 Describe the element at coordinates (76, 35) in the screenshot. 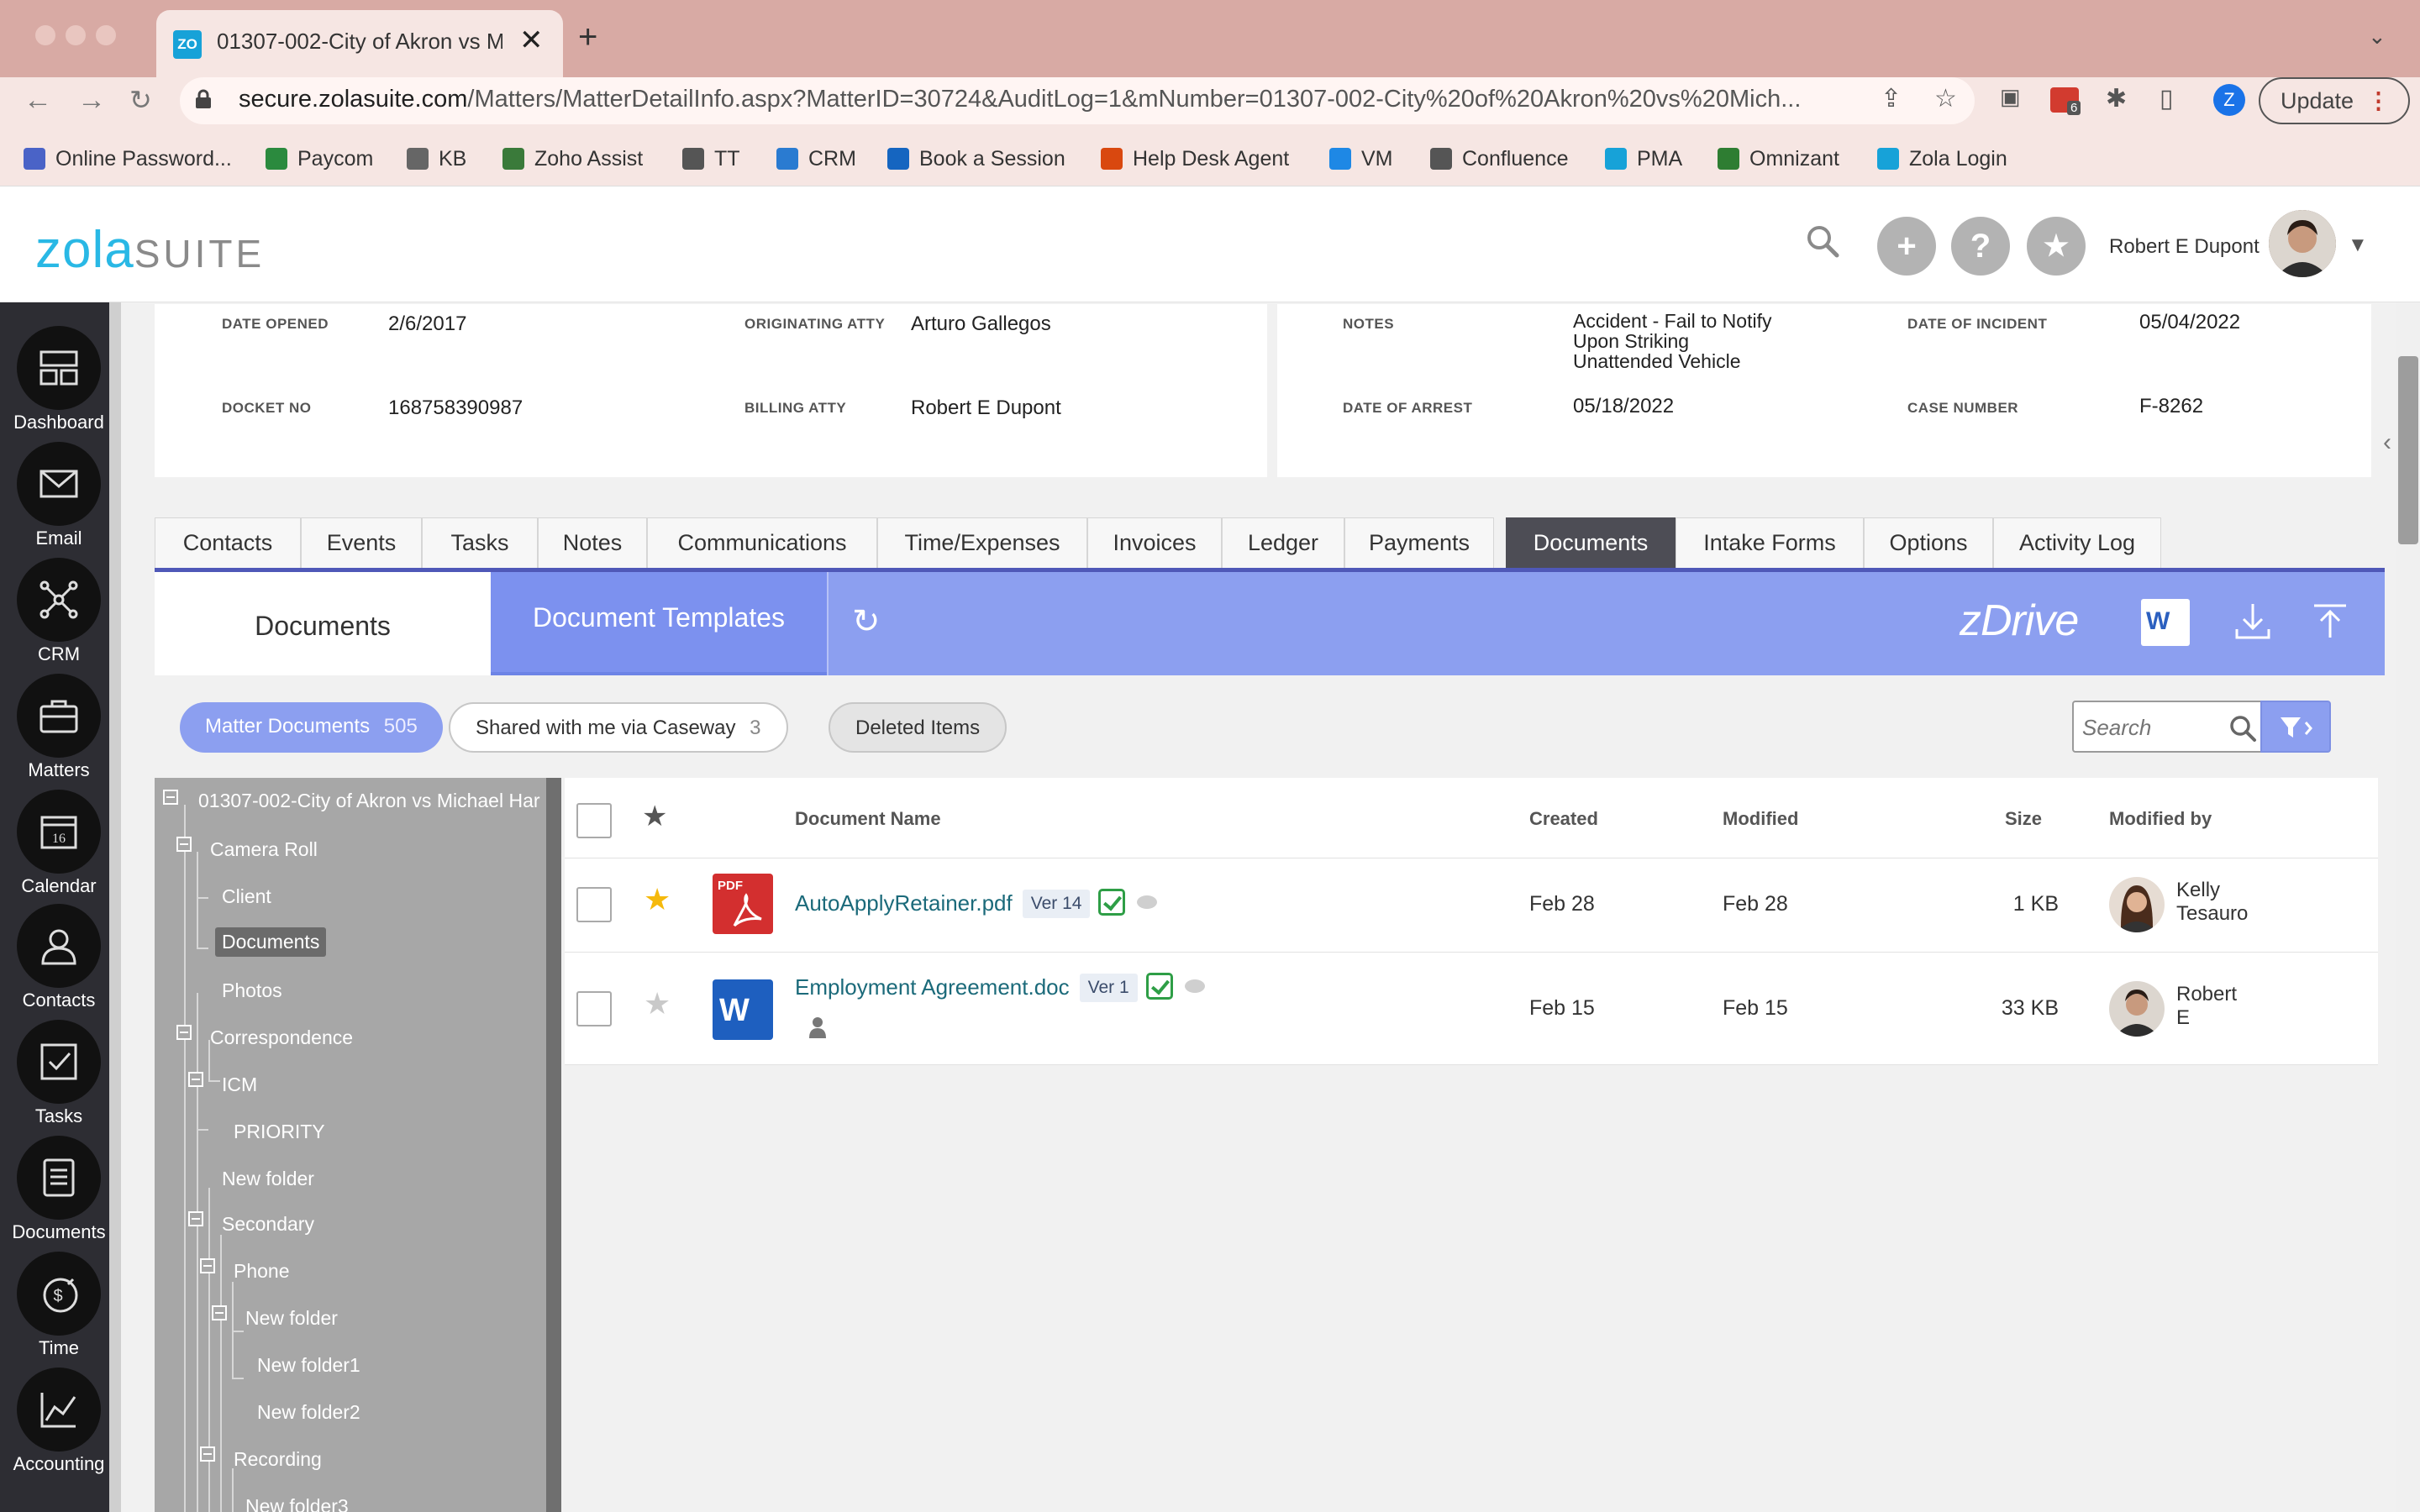

I see `window-minimize-dot` at that location.